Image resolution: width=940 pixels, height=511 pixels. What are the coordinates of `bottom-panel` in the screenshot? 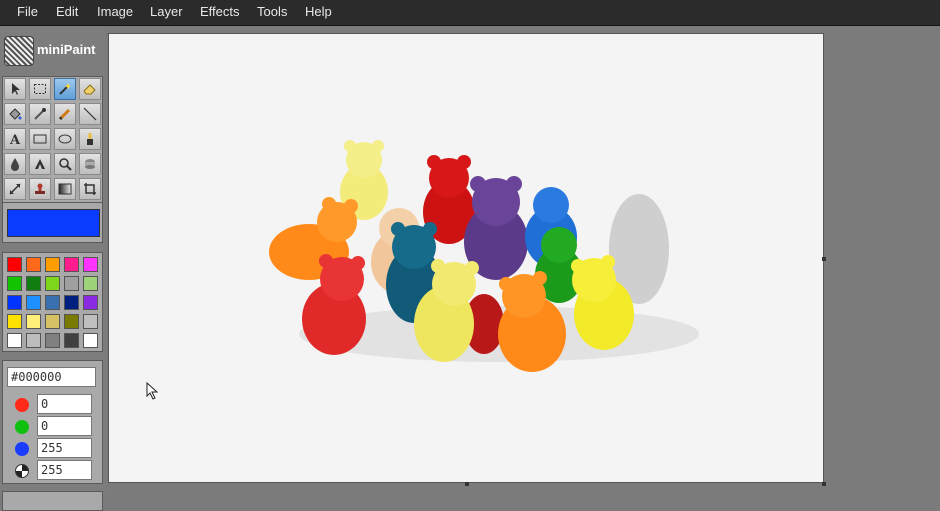 It's located at (52, 501).